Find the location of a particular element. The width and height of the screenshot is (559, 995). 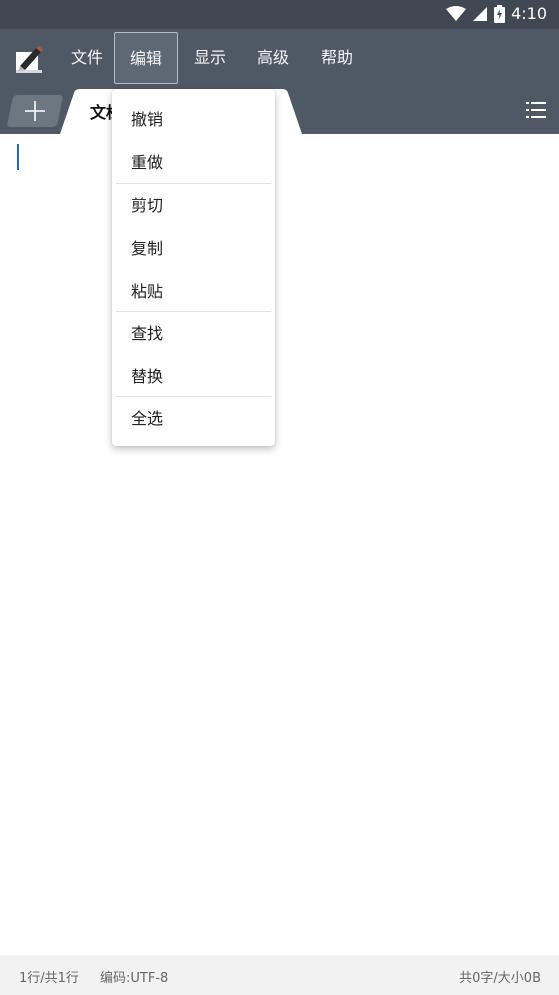

list-icon is located at coordinates (536, 110).